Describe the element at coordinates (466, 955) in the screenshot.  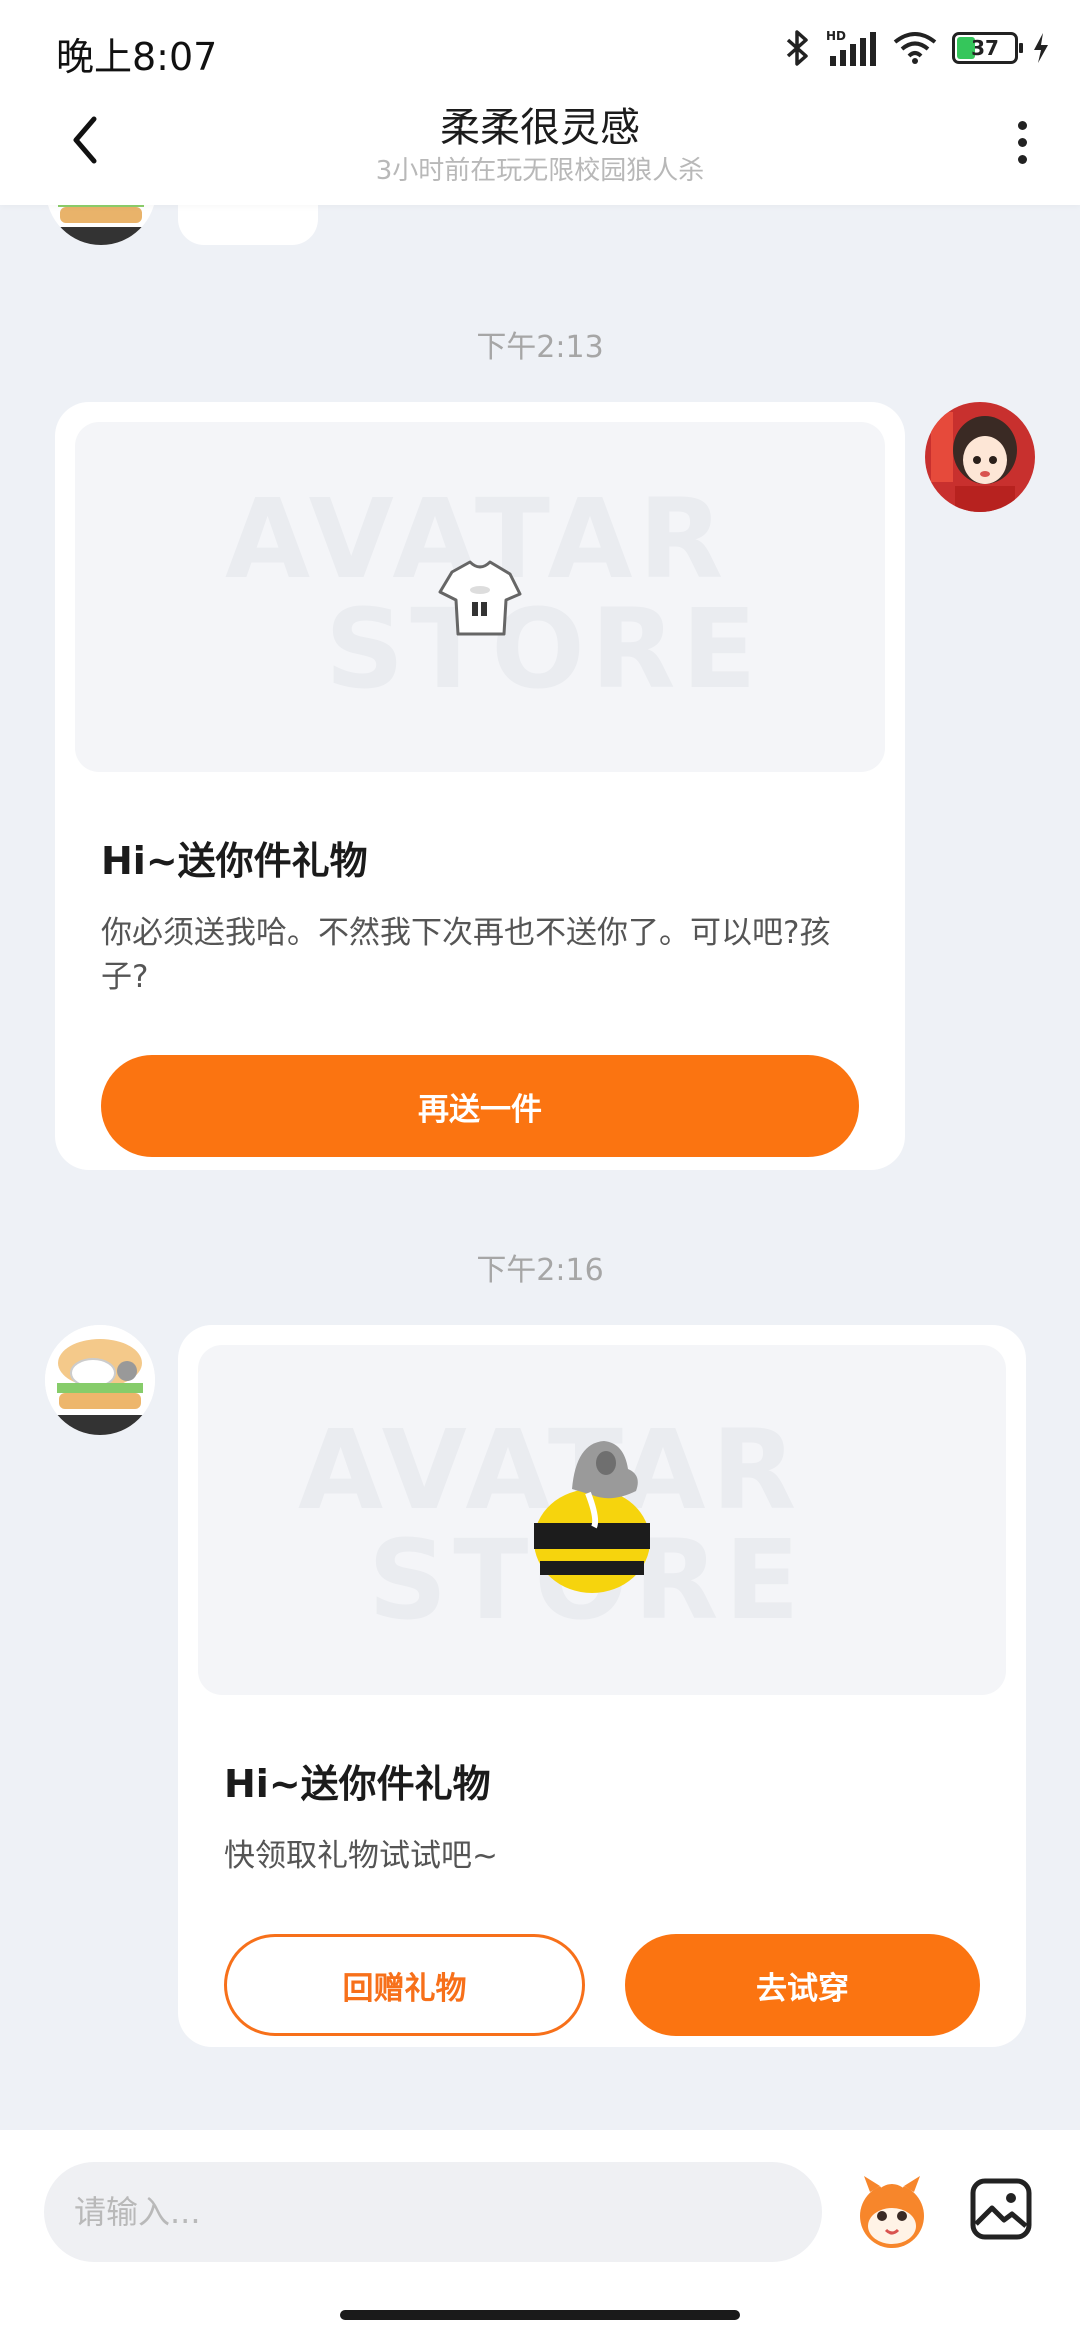
I see `gift-card-desc: 你必须送我哈。不然我下次再也不送你了。可以吧?孩子?` at that location.